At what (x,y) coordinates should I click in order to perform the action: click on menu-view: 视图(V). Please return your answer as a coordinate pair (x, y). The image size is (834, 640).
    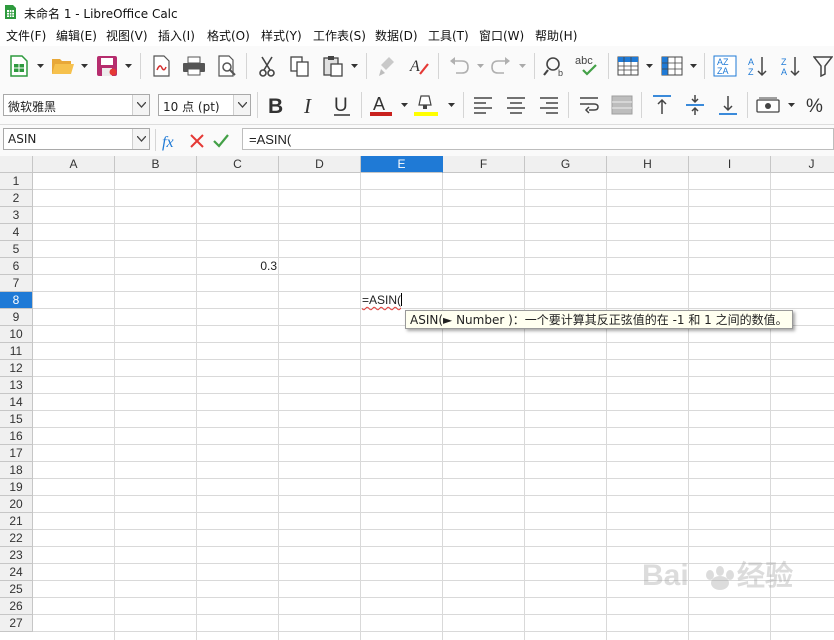
    Looking at the image, I should click on (127, 35).